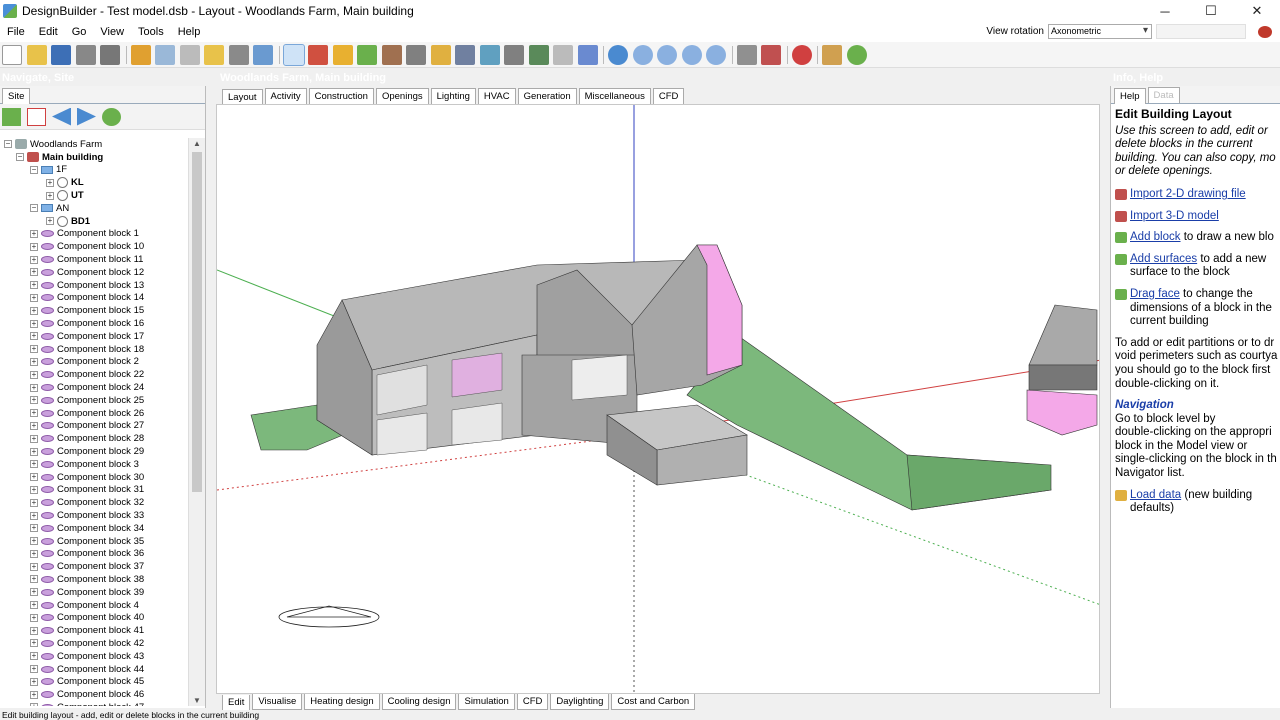 This screenshot has height=720, width=1280. Describe the element at coordinates (94, 617) in the screenshot. I see `tree-component-block: + Component block 40` at that location.